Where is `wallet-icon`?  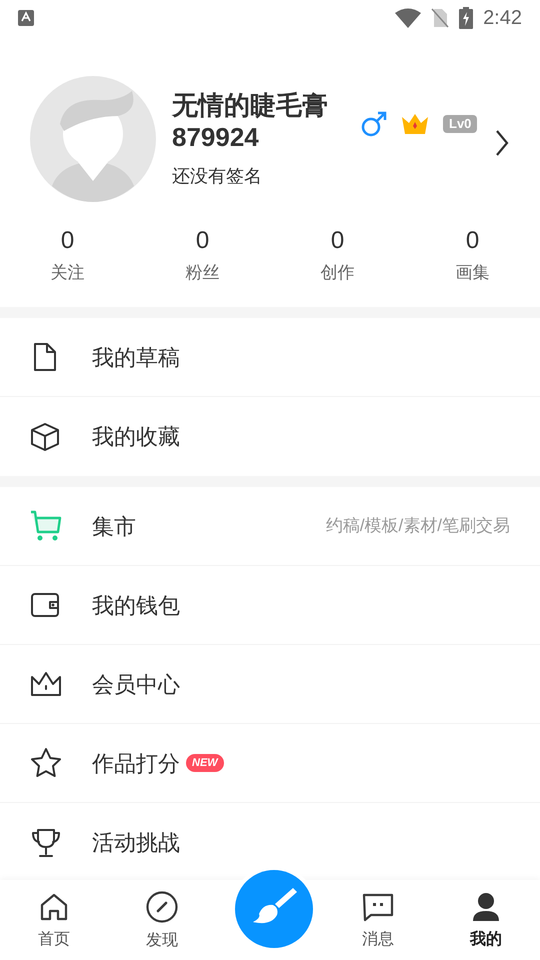
wallet-icon is located at coordinates (45, 605).